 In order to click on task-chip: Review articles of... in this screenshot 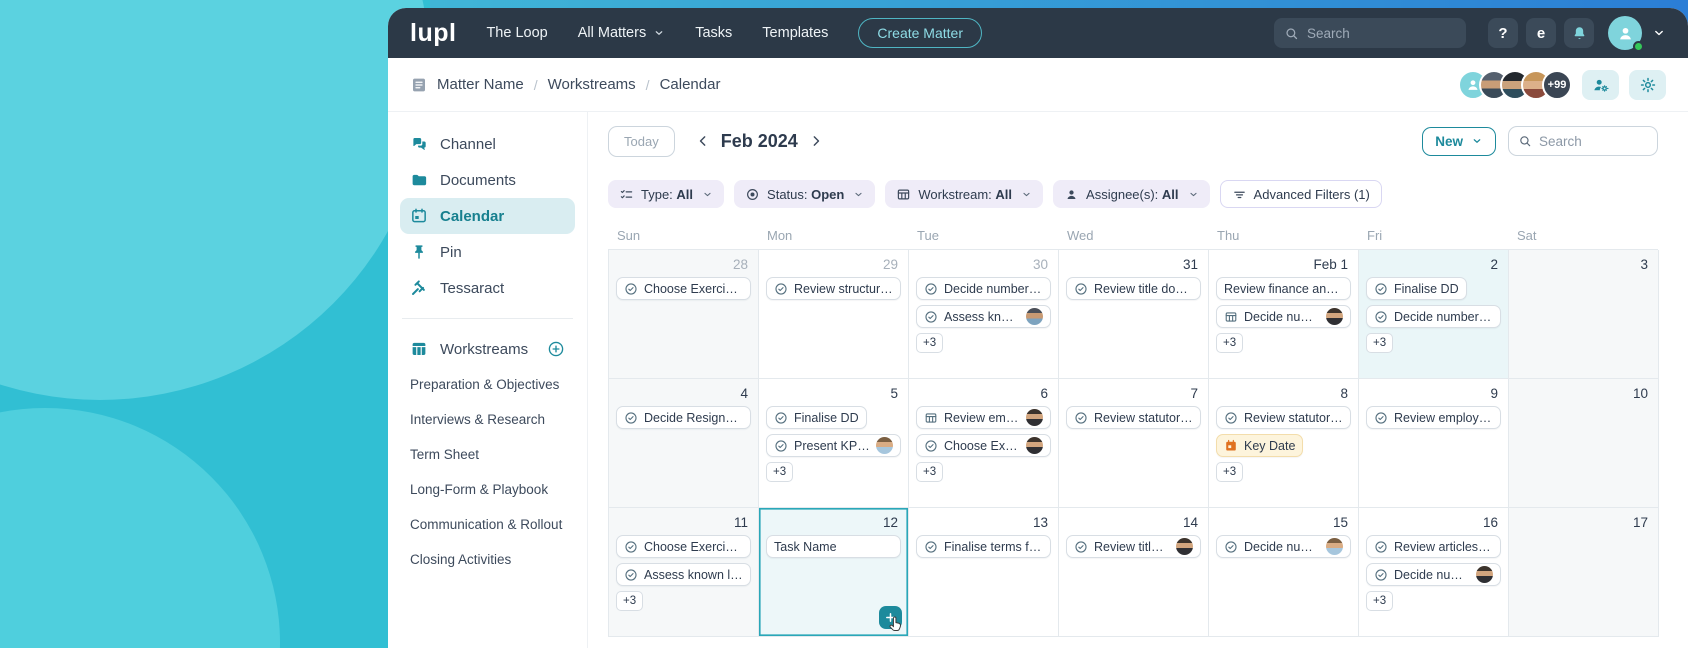, I will do `click(1433, 546)`.